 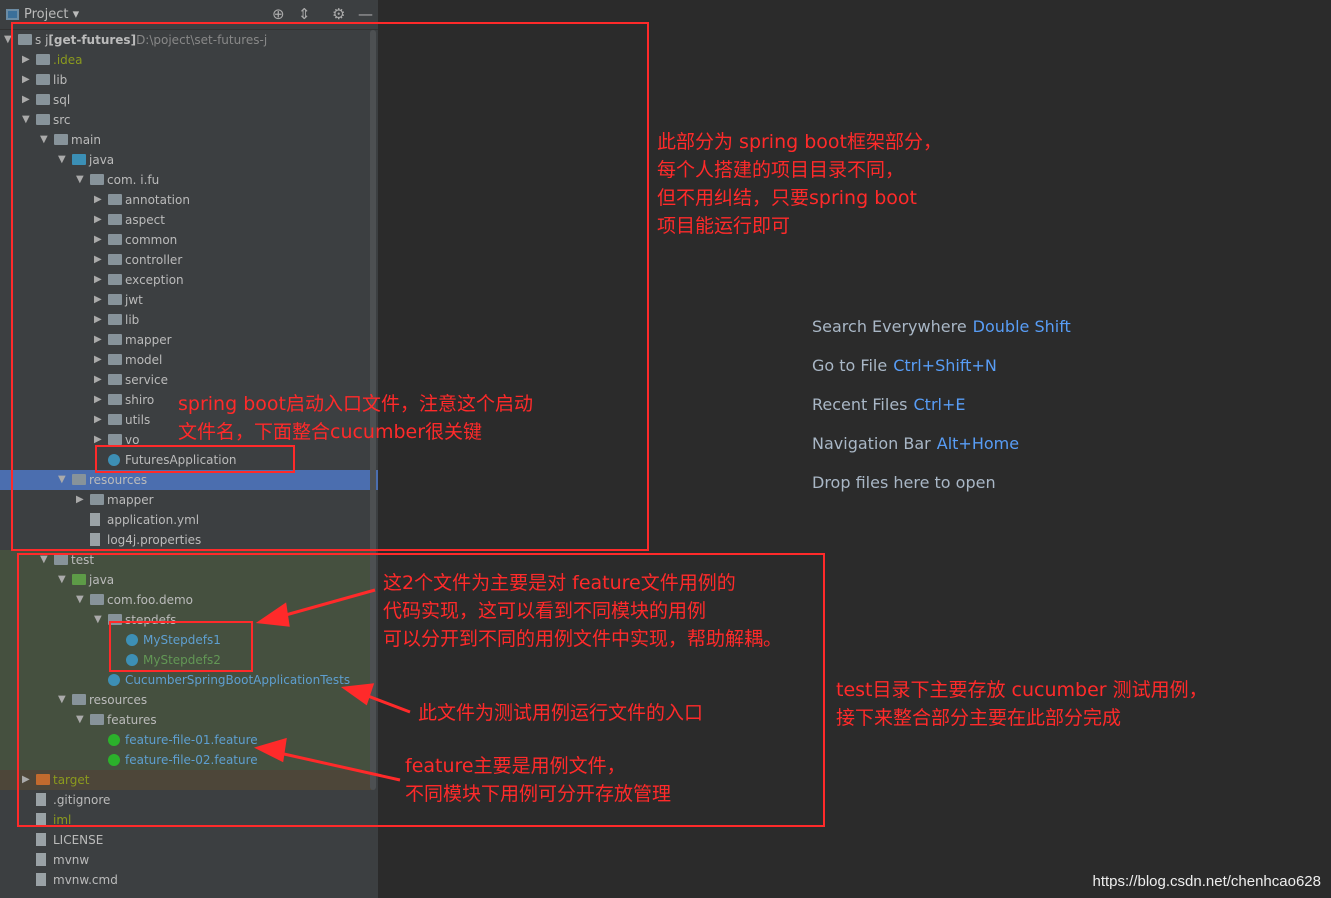 I want to click on watermark: https://blog.csdn.net/chenhcao628, so click(x=1206, y=881).